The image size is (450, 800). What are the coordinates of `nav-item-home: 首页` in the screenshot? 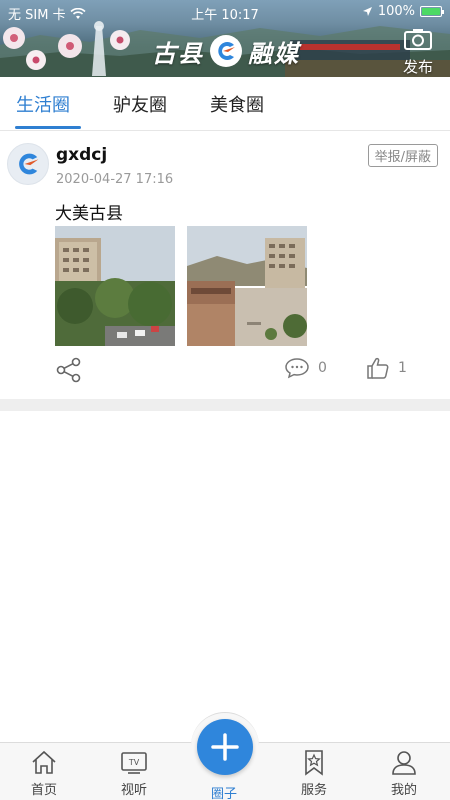 It's located at (44, 772).